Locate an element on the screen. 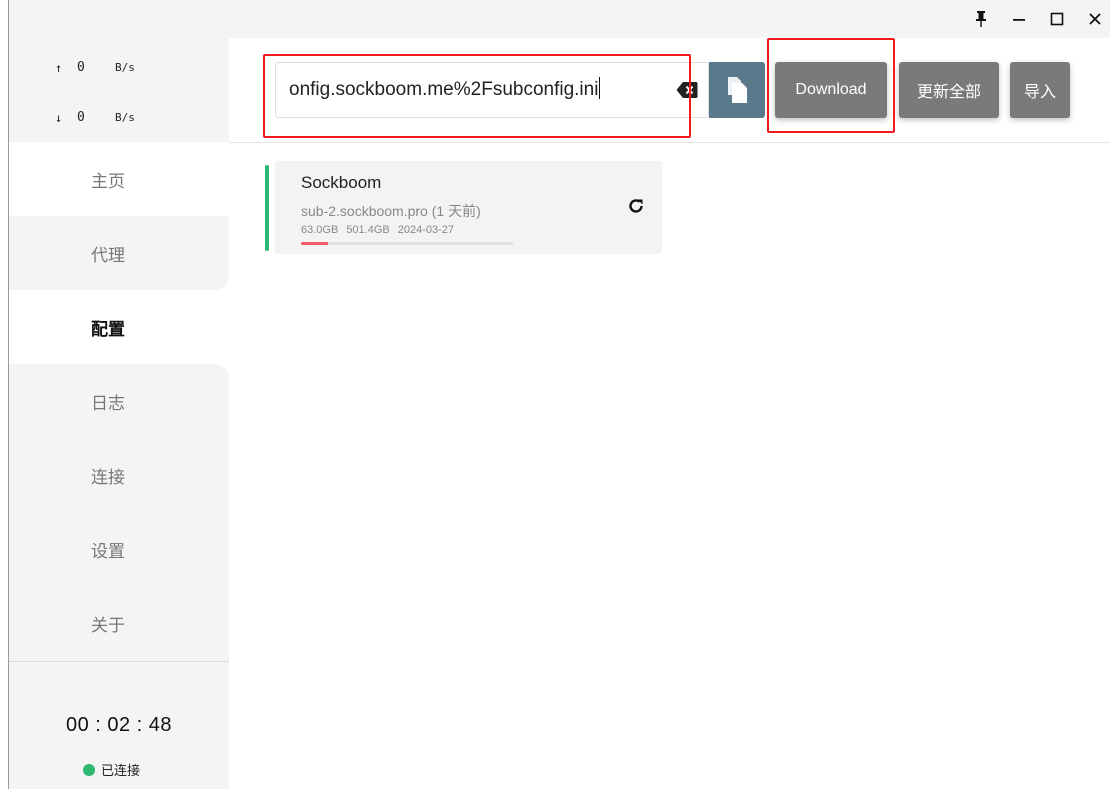  download-arrow-icon: ↓ is located at coordinates (59, 117).